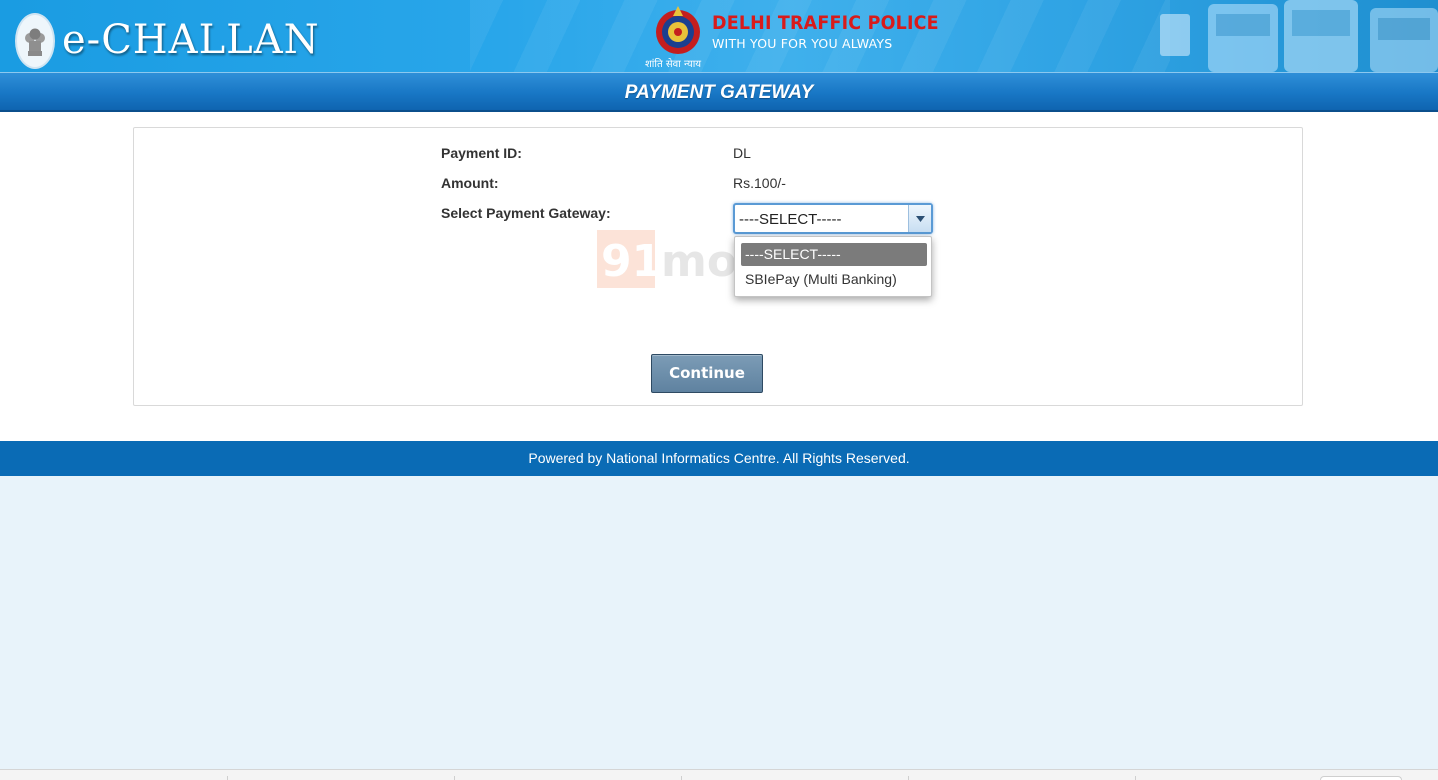 Image resolution: width=1438 pixels, height=780 pixels. What do you see at coordinates (707, 373) in the screenshot?
I see `continue-button: Continue` at bounding box center [707, 373].